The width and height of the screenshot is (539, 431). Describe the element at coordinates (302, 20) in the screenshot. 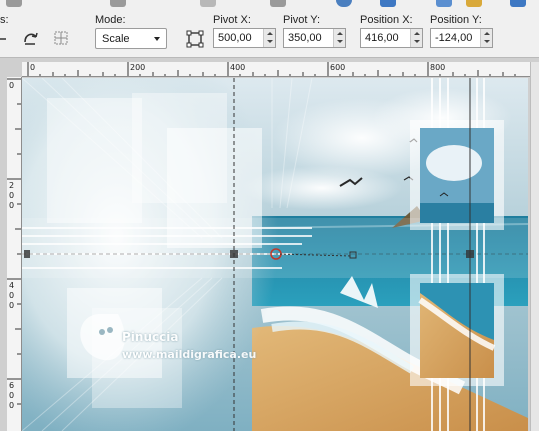

I see `pivot-y-label: Pivot Y:` at that location.